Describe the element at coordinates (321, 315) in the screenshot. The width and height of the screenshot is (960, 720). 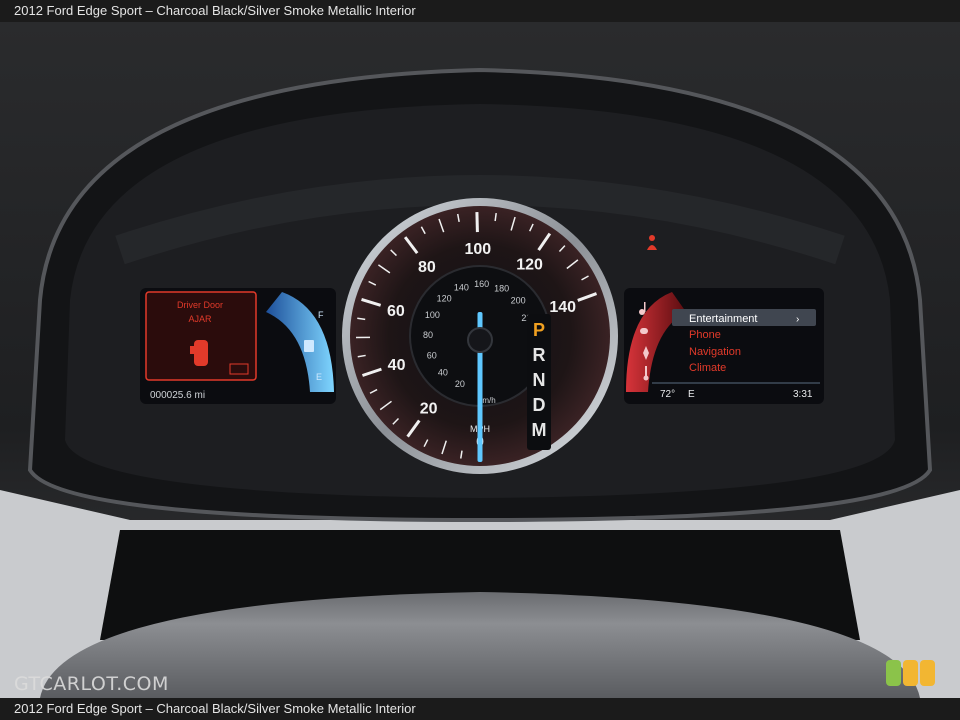
I see `svg-text: F` at that location.